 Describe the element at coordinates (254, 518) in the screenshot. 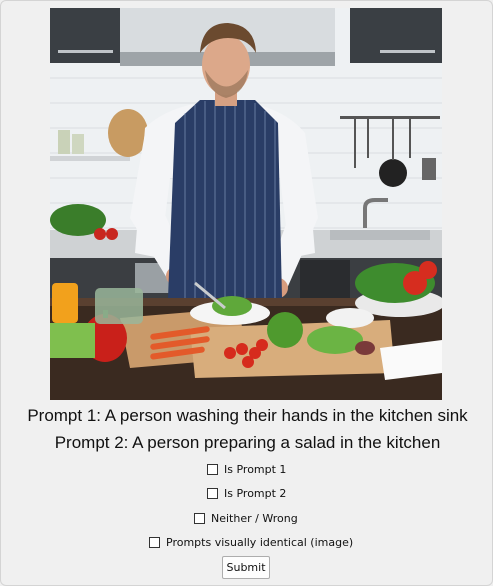

I see `checkbox-label: Neither / Wrong` at that location.